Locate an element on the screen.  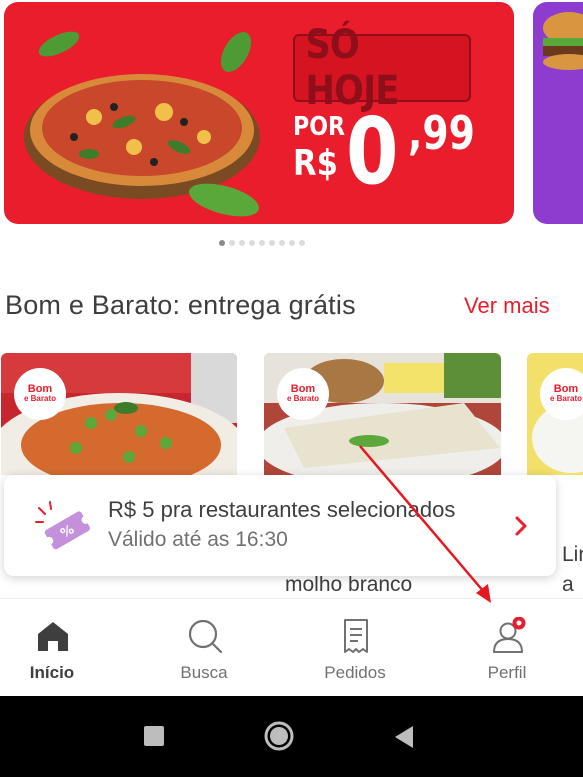
receipt-icon is located at coordinates (356, 636).